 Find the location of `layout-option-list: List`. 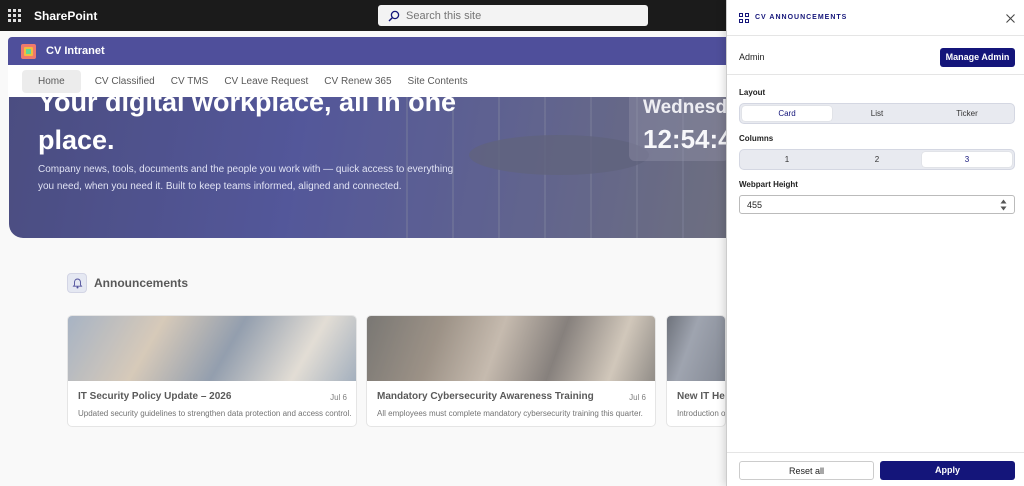

layout-option-list: List is located at coordinates (877, 113).